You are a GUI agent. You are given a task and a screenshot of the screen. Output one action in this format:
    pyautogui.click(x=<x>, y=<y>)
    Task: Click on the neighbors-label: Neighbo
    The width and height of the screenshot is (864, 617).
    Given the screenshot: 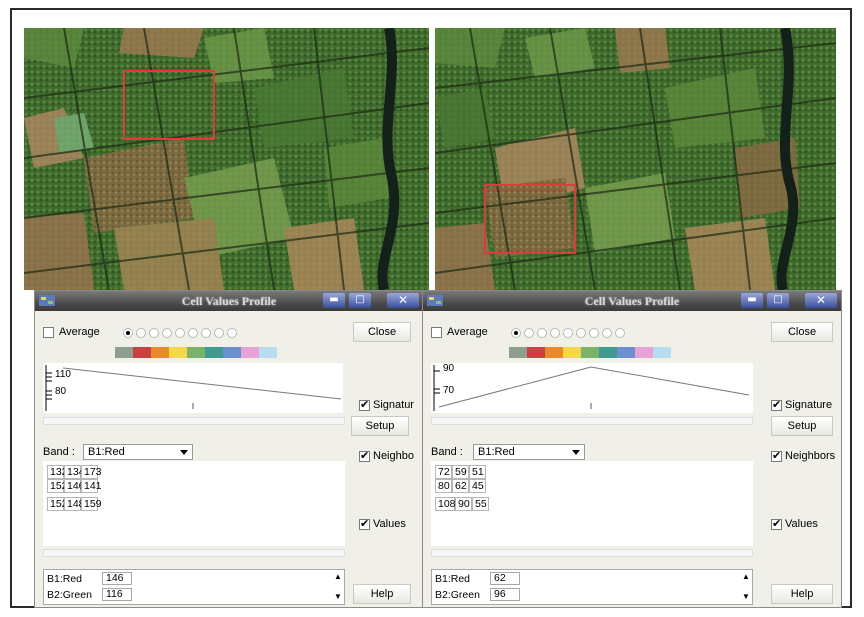 What is the action you would take?
    pyautogui.click(x=393, y=456)
    